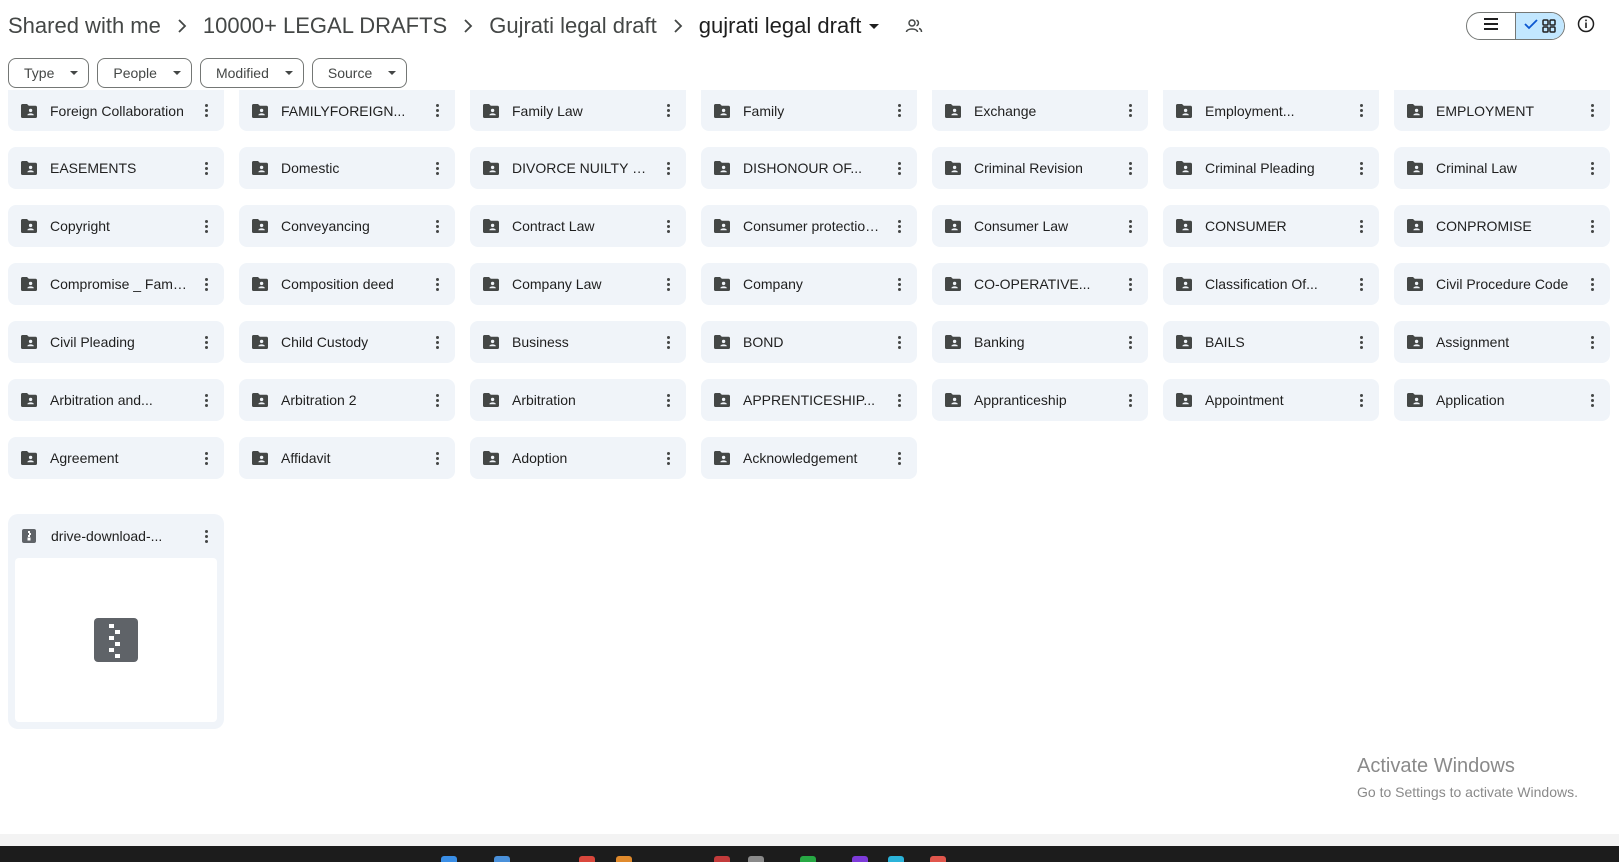 The height and width of the screenshot is (862, 1619). What do you see at coordinates (914, 26) in the screenshot?
I see `shared-people-icon` at bounding box center [914, 26].